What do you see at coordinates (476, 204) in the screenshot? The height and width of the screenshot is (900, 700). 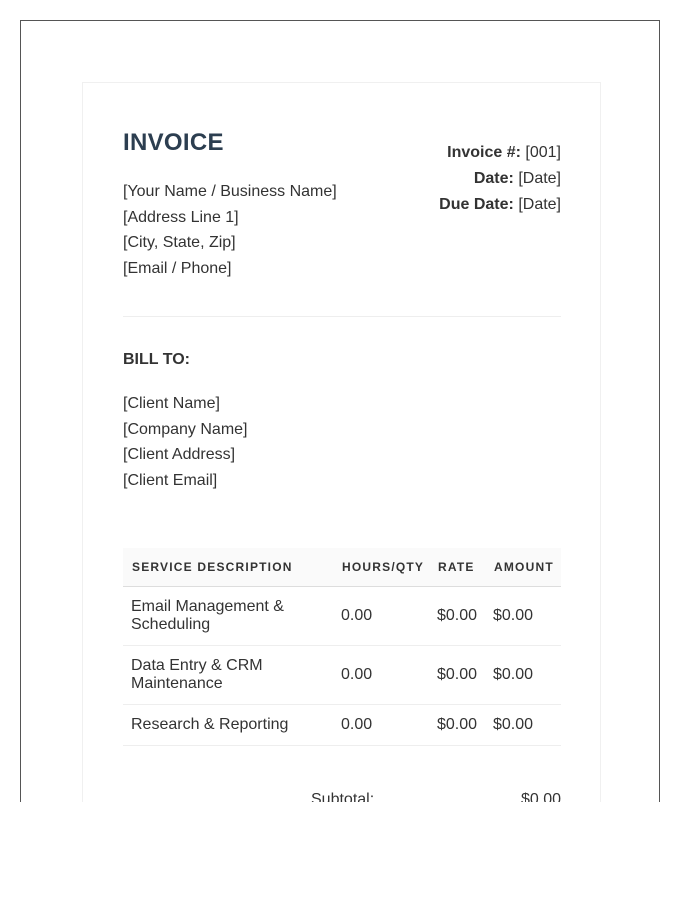 I see `due-date-label: Due Date:` at bounding box center [476, 204].